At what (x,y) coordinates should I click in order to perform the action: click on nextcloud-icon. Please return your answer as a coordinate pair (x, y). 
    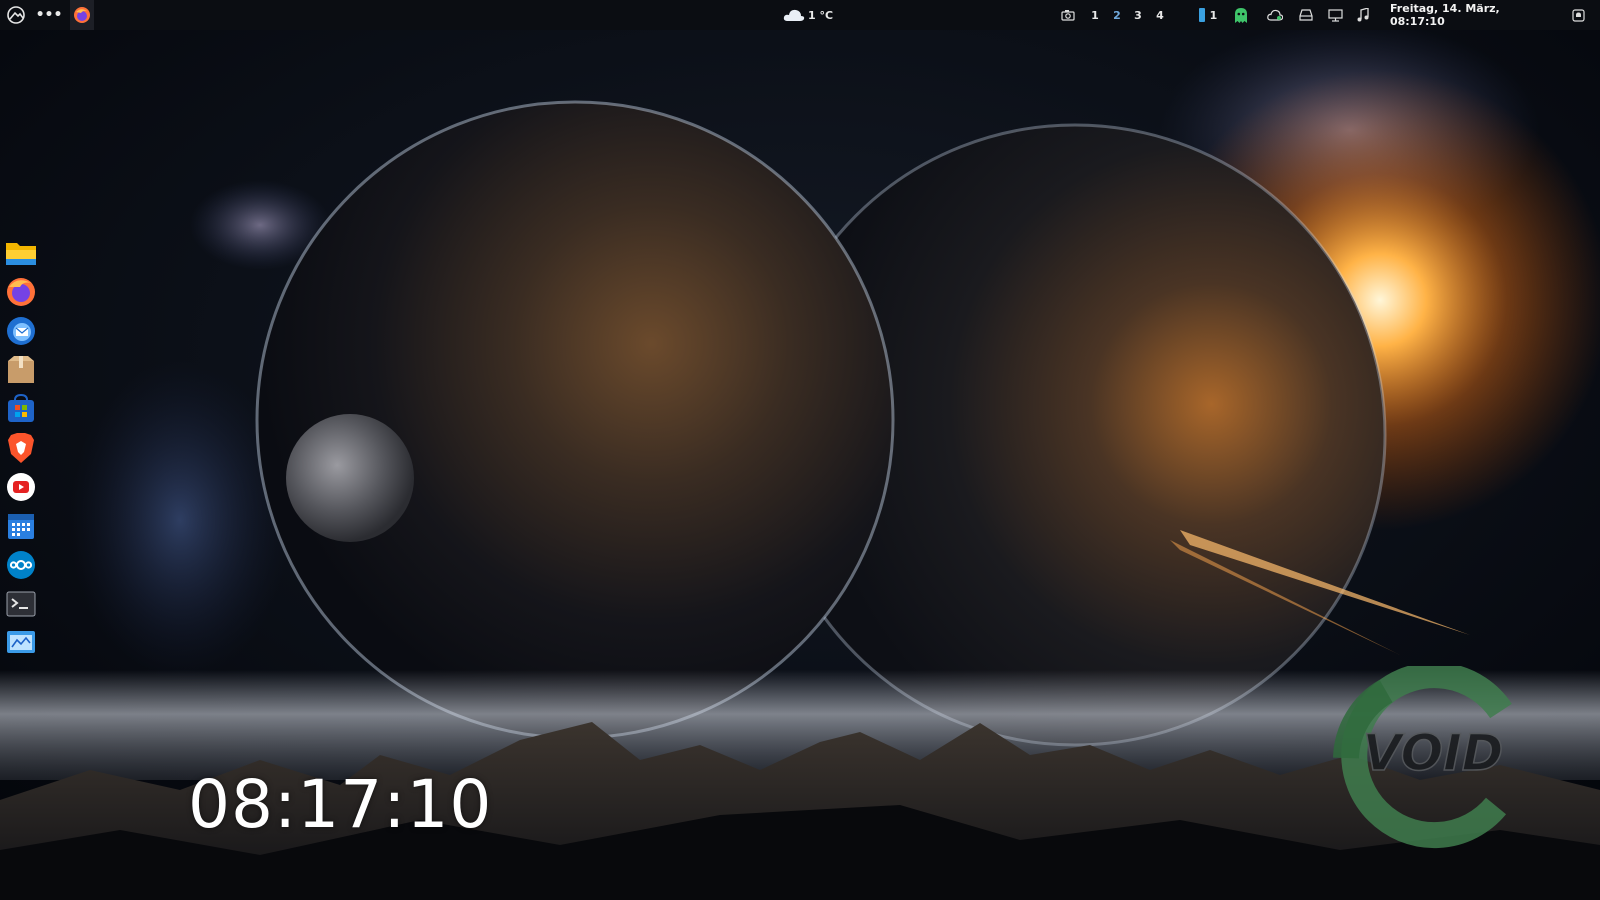
    Looking at the image, I should click on (21, 565).